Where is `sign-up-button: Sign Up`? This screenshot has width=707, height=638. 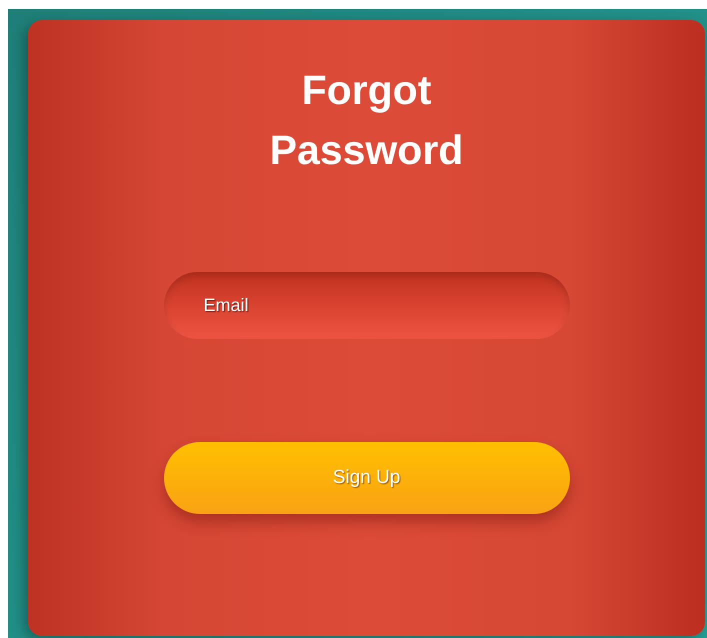 sign-up-button: Sign Up is located at coordinates (367, 478).